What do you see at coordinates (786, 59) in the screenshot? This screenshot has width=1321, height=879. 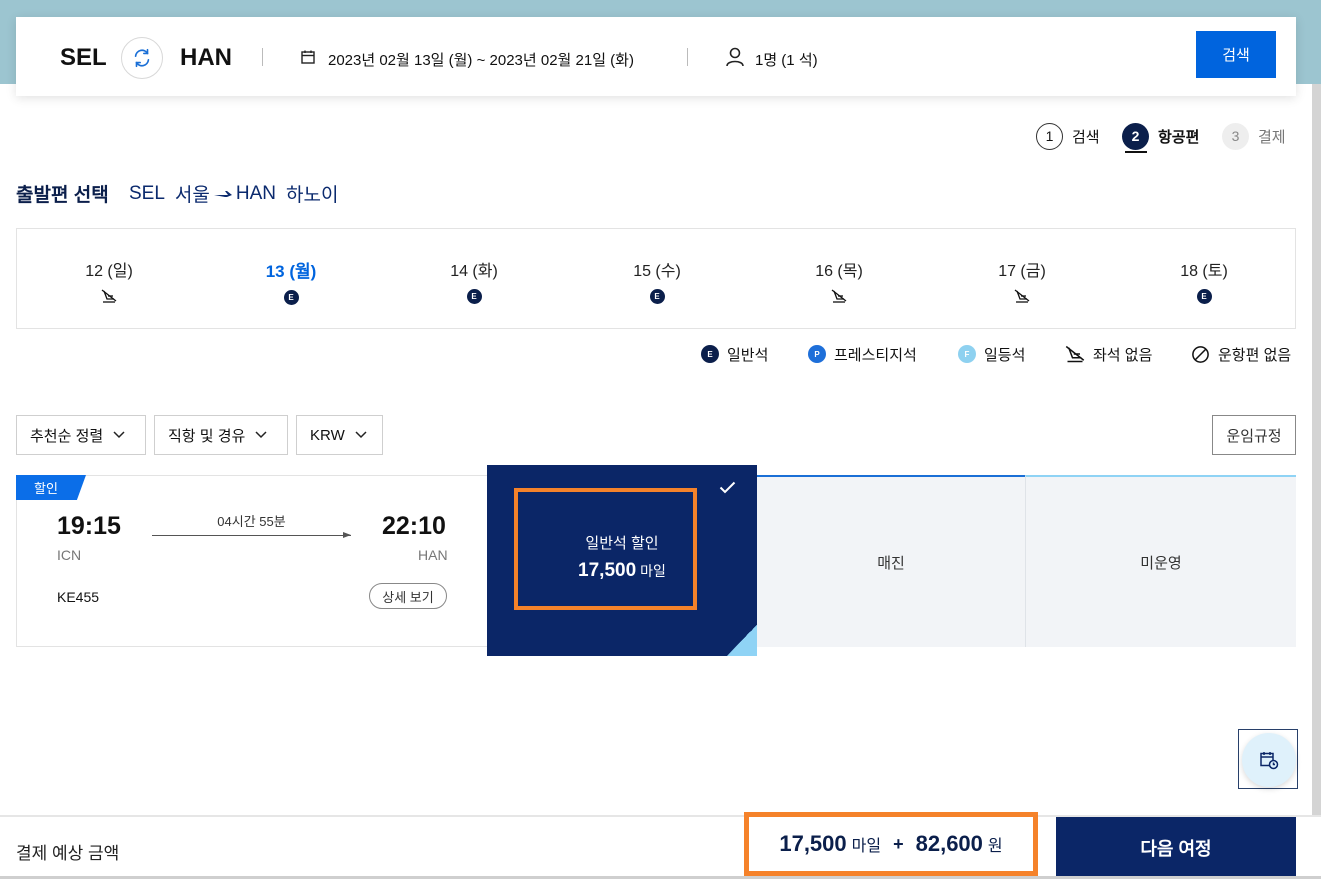 I see `passenger-count: 1명 (1 석)` at bounding box center [786, 59].